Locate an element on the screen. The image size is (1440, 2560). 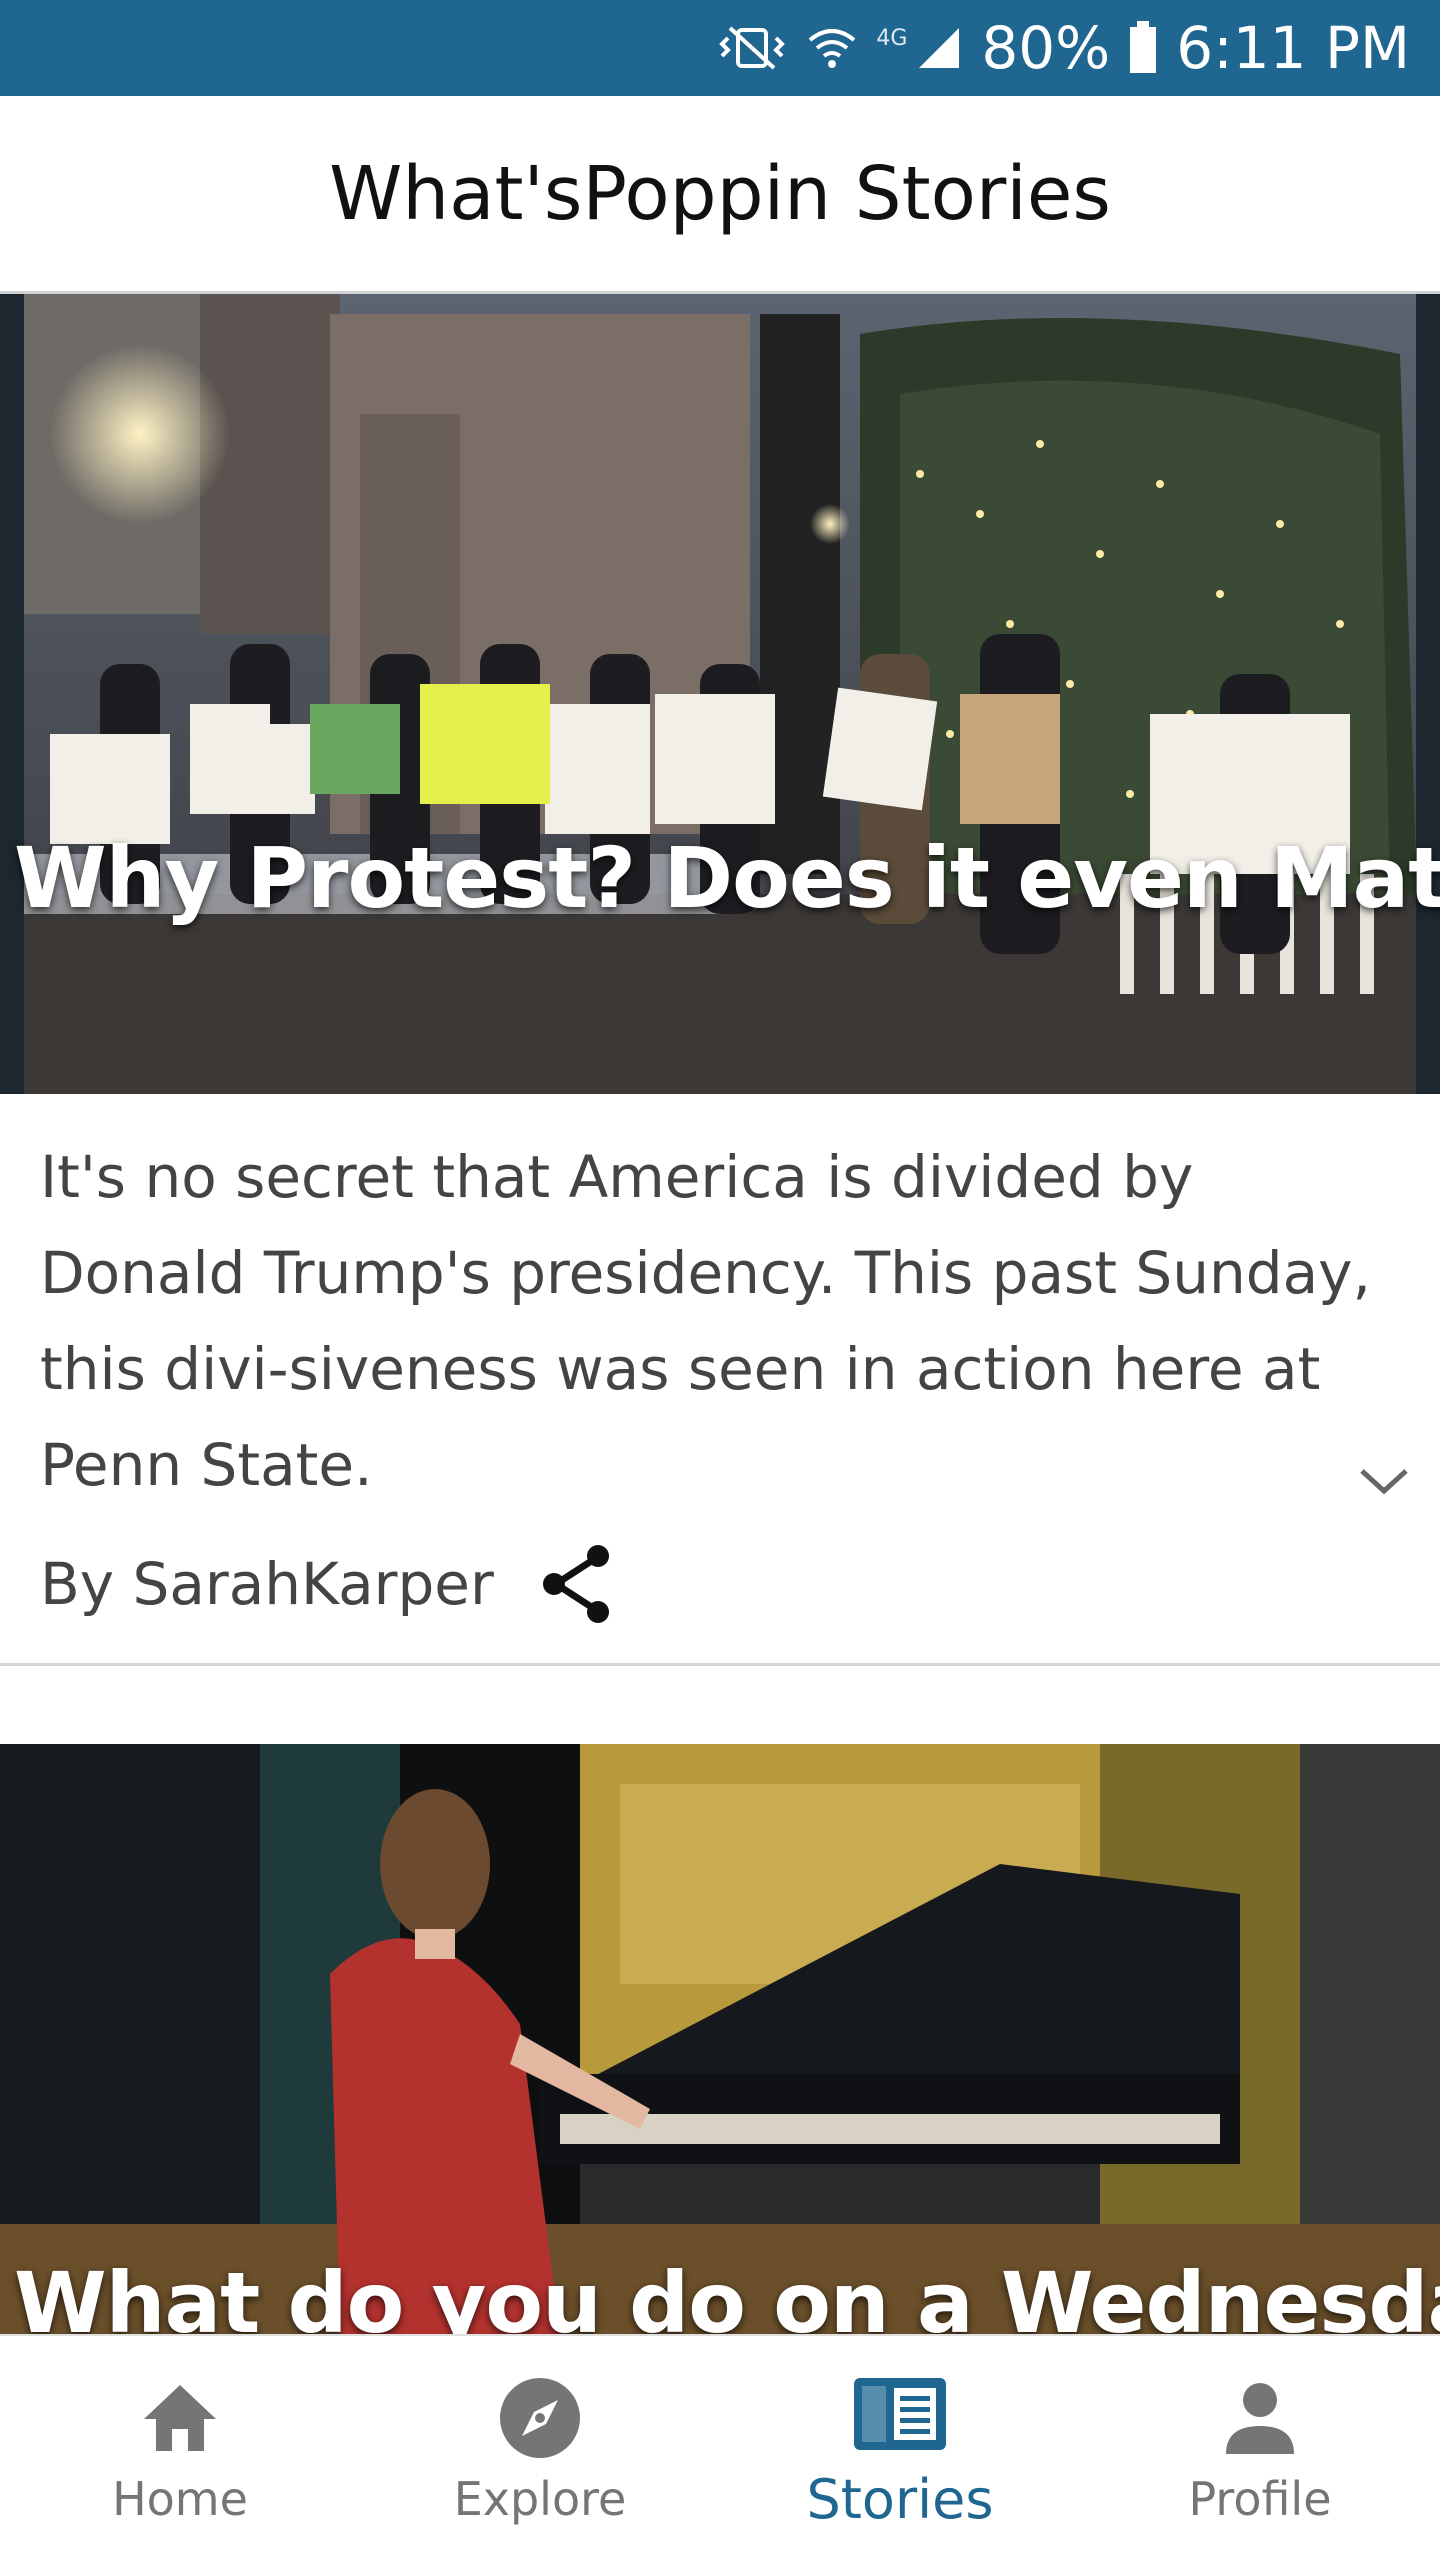
expand-button is located at coordinates (1384, 1480).